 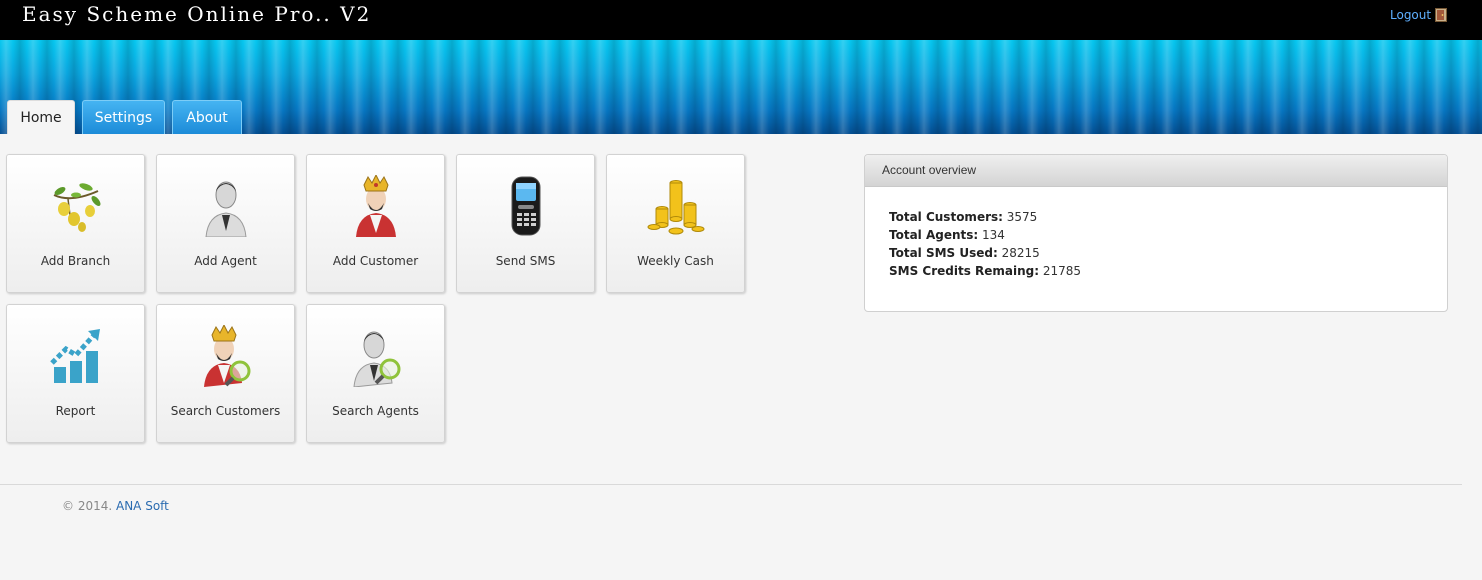 I want to click on add-branch-tile: Add Branch, so click(x=75, y=223).